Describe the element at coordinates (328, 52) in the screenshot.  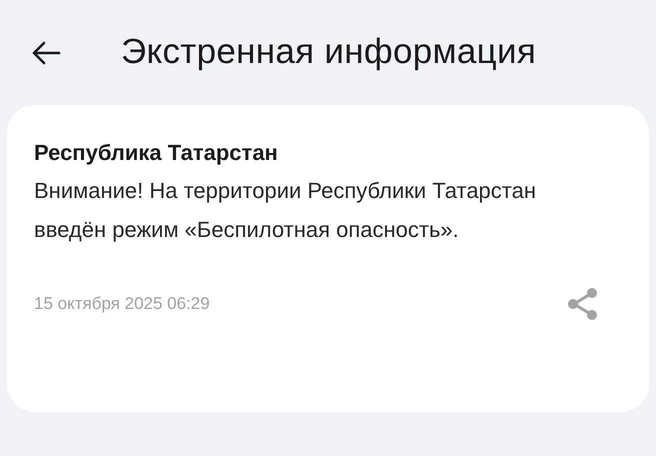
I see `page-title: Экстренная информация` at that location.